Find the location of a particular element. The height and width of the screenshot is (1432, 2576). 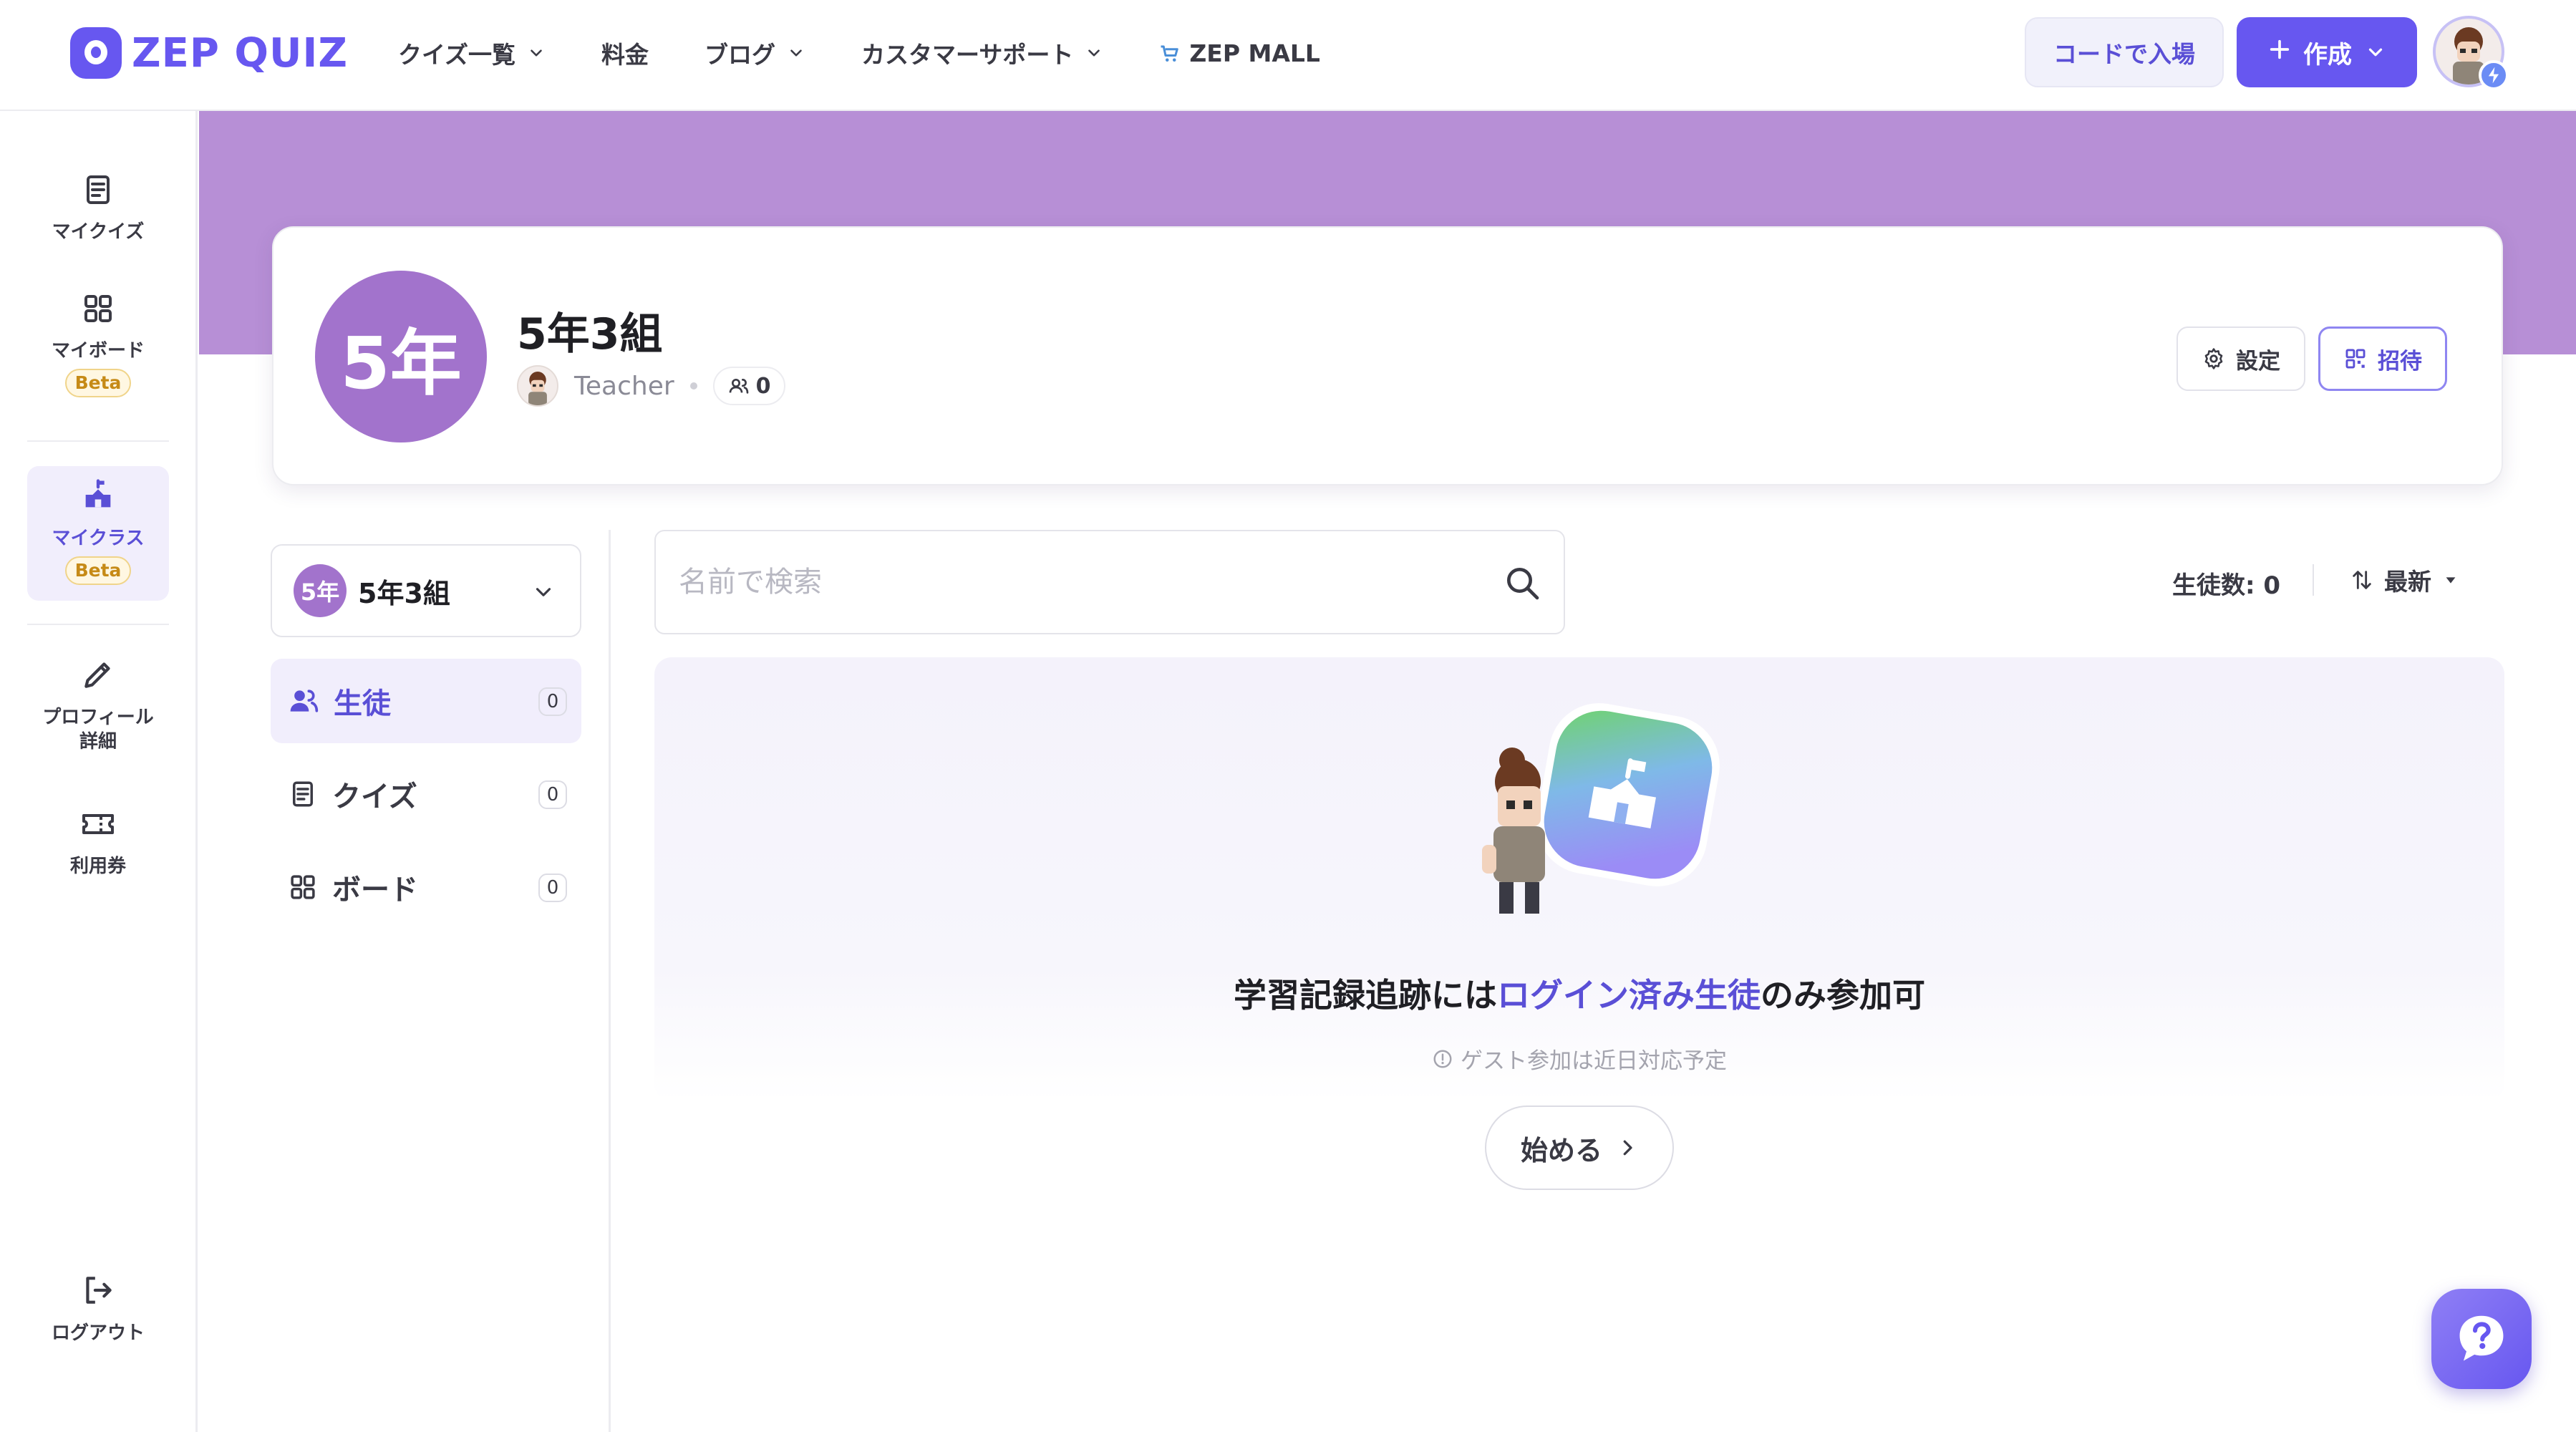

class-meta: Teacher 0 is located at coordinates (651, 386).